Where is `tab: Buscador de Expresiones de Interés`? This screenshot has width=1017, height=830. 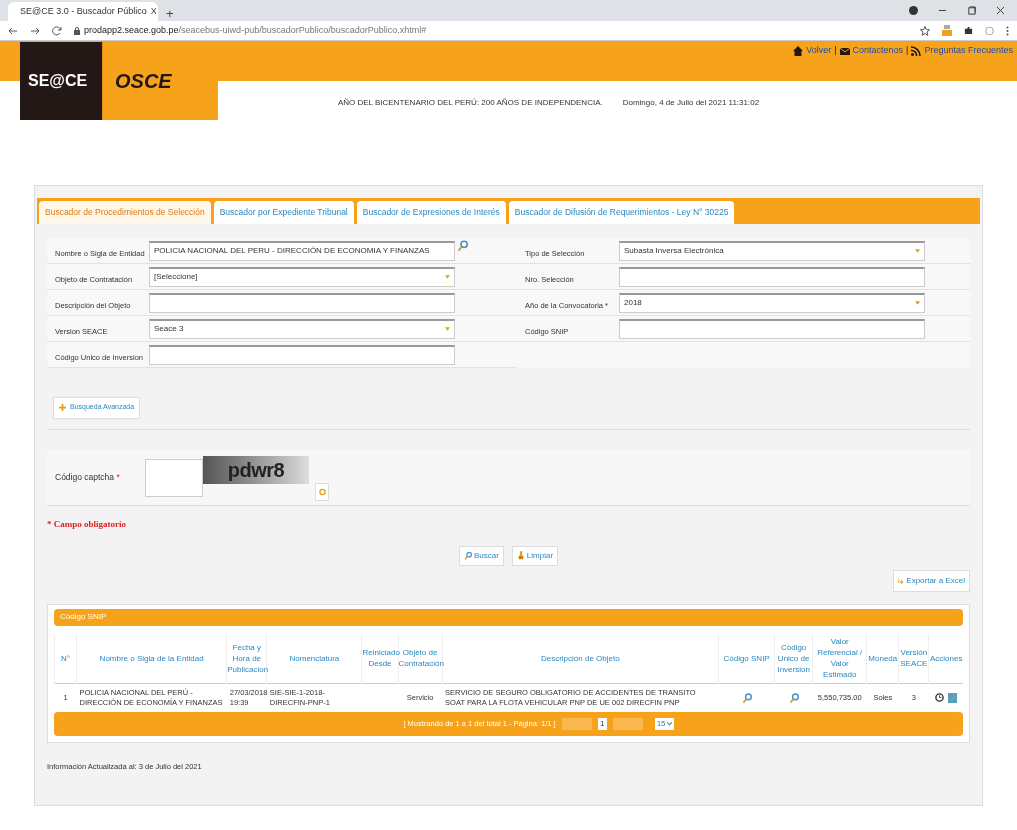 tab: Buscador de Expresiones de Interés is located at coordinates (431, 212).